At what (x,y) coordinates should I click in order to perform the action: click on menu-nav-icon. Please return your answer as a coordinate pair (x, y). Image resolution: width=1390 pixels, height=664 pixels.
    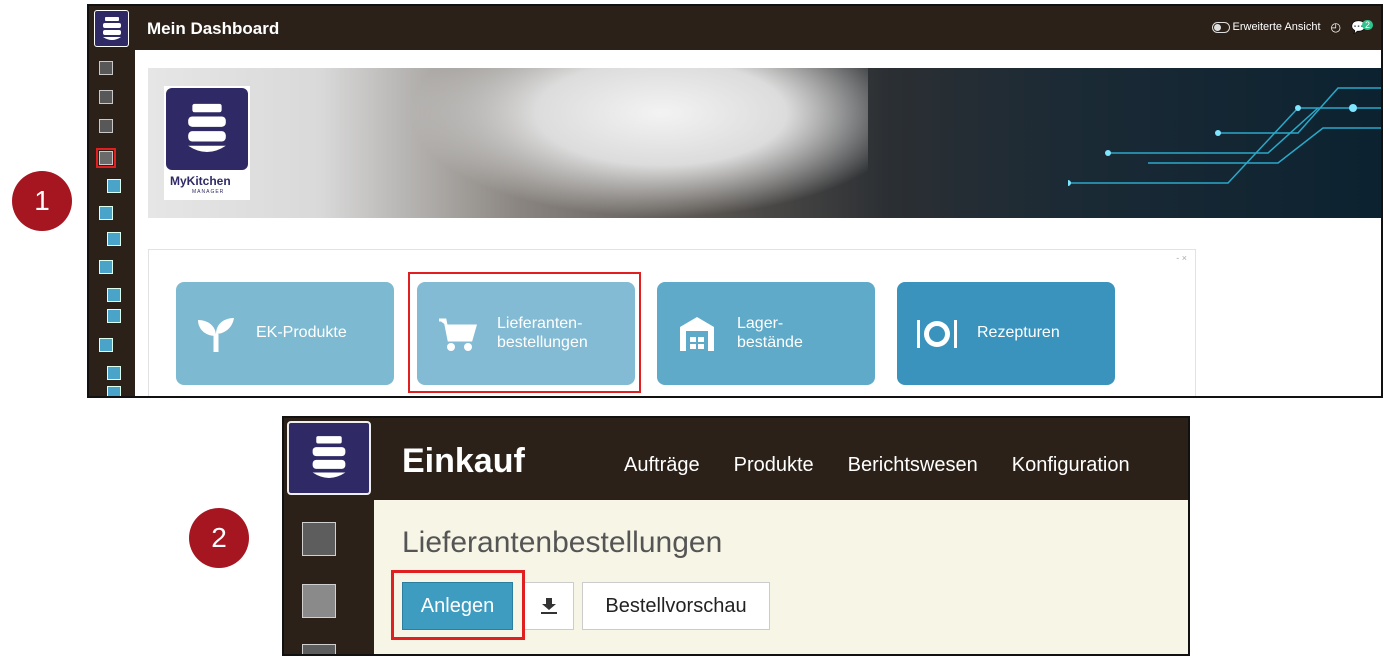
    Looking at the image, I should click on (114, 373).